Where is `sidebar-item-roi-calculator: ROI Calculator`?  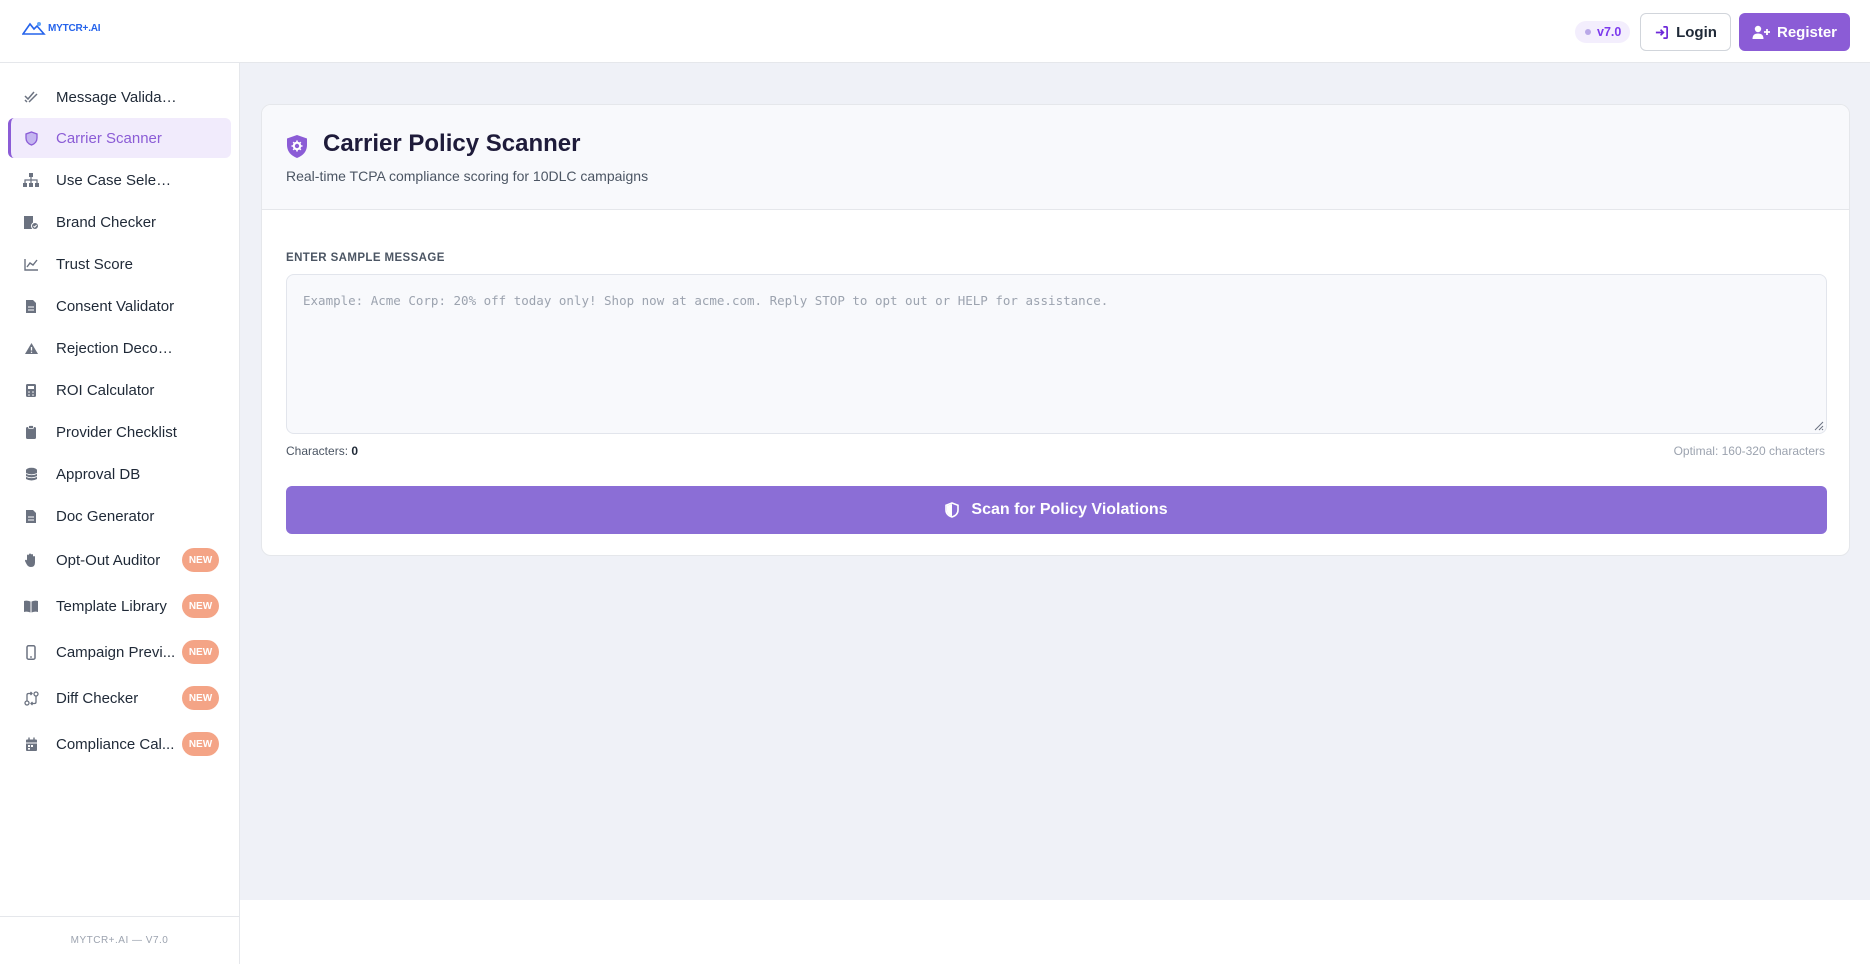
sidebar-item-roi-calculator: ROI Calculator is located at coordinates (119, 390).